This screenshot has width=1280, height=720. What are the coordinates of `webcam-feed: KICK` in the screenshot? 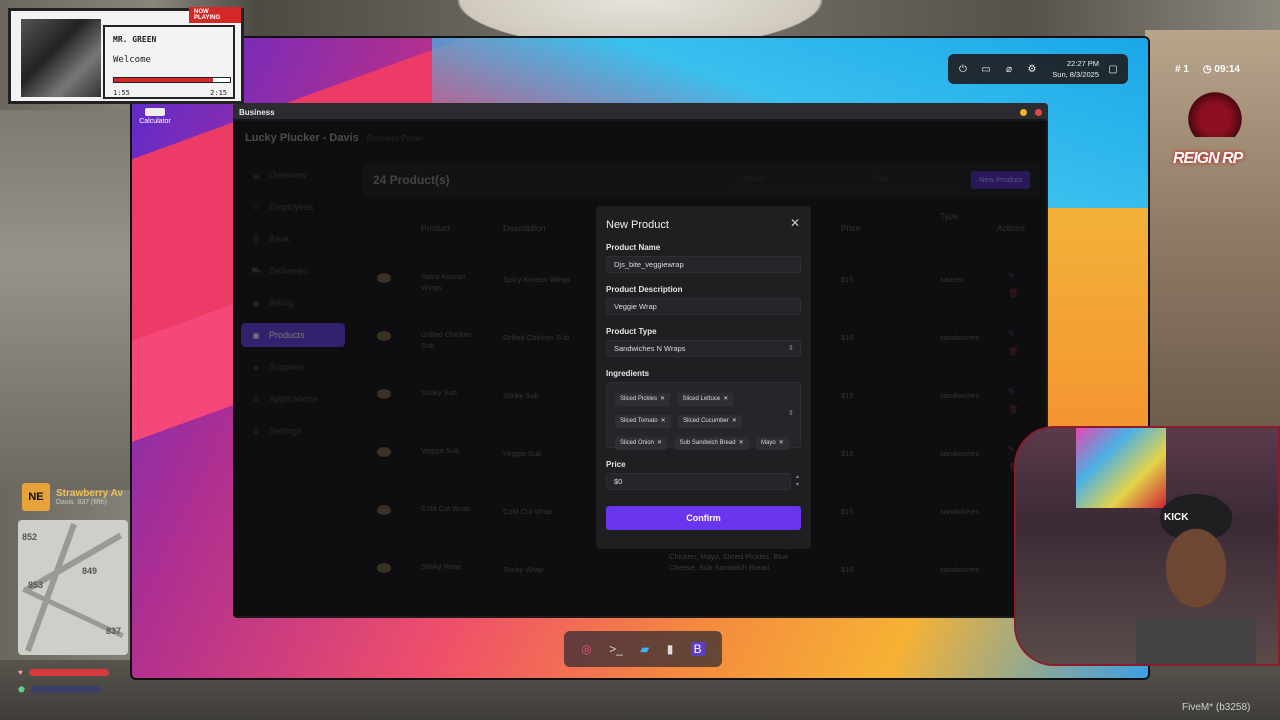 It's located at (1147, 546).